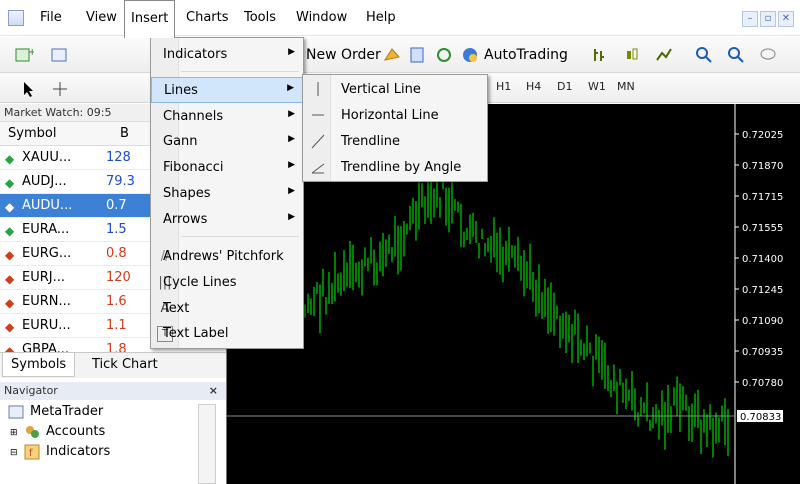 Image resolution: width=800 pixels, height=484 pixels. Describe the element at coordinates (14, 433) in the screenshot. I see `expand-icon: ⊞` at that location.